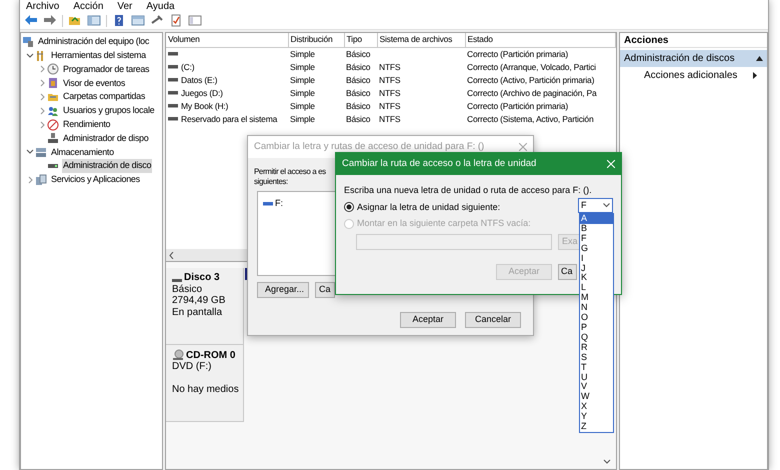  What do you see at coordinates (28, 42) in the screenshot?
I see `computer-icon` at bounding box center [28, 42].